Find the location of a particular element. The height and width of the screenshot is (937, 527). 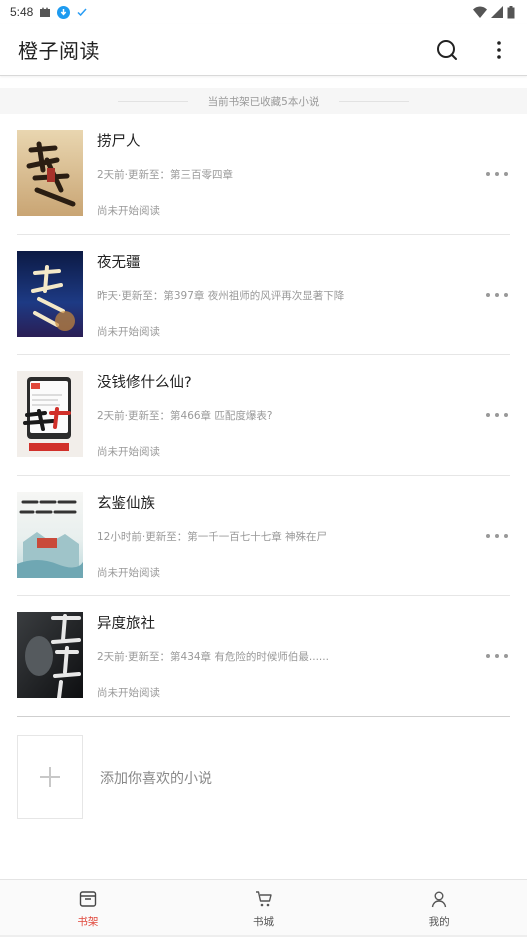

profile-icon is located at coordinates (439, 899).